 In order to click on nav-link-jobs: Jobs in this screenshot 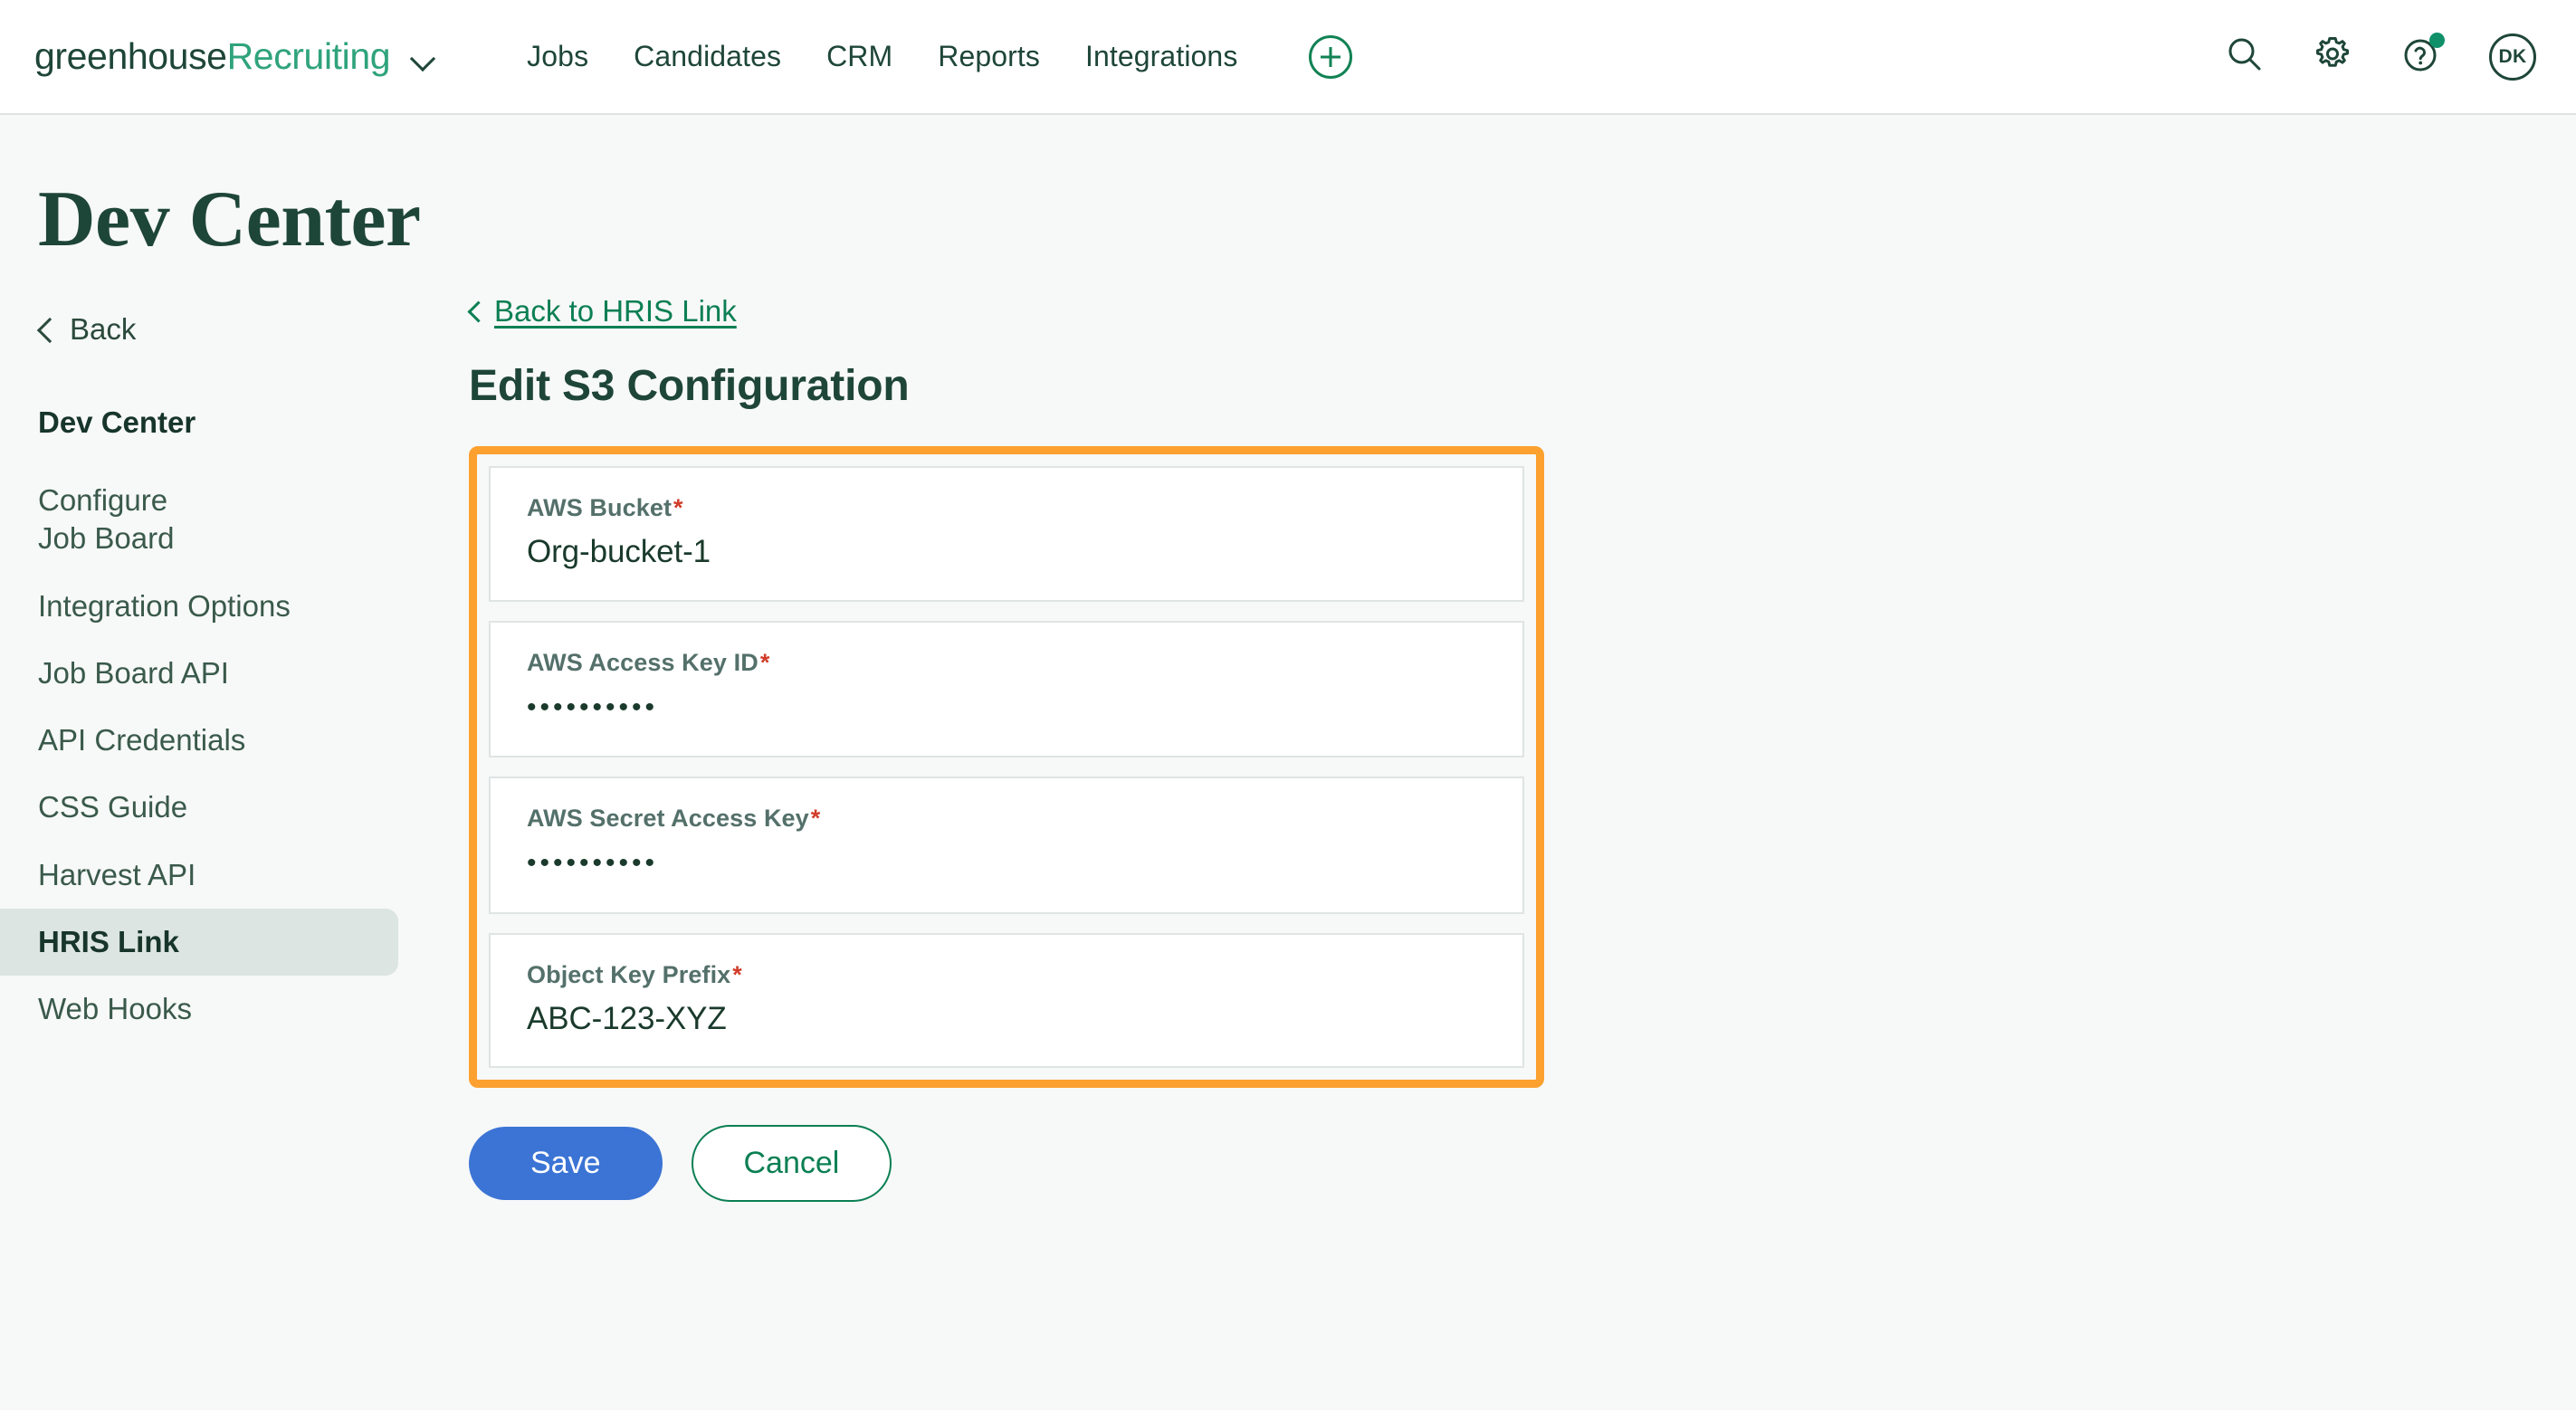, I will do `click(558, 56)`.